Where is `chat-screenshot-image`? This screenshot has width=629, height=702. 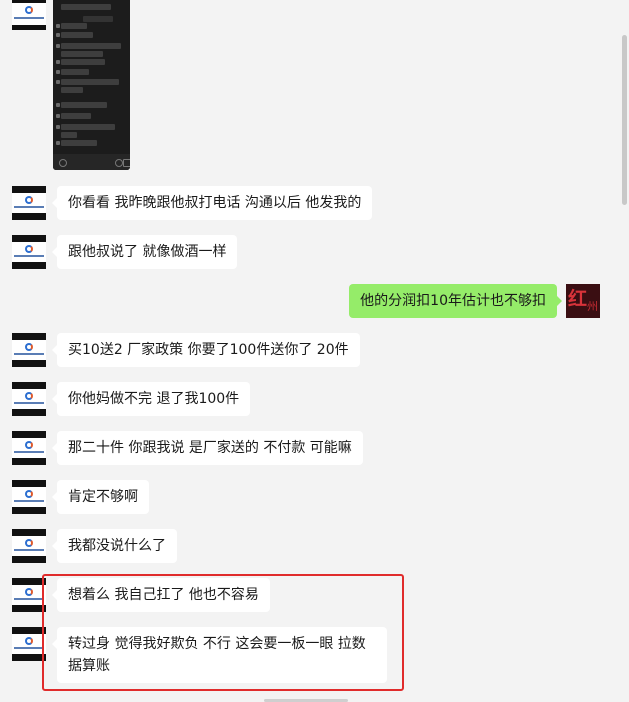 chat-screenshot-image is located at coordinates (91, 85).